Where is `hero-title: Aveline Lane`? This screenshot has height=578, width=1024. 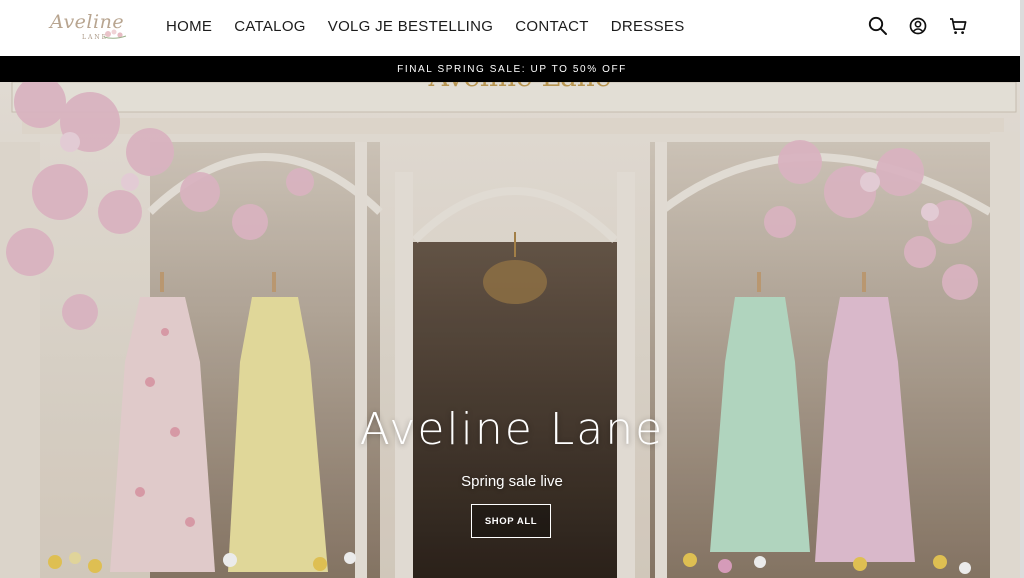 hero-title: Aveline Lane is located at coordinates (512, 429).